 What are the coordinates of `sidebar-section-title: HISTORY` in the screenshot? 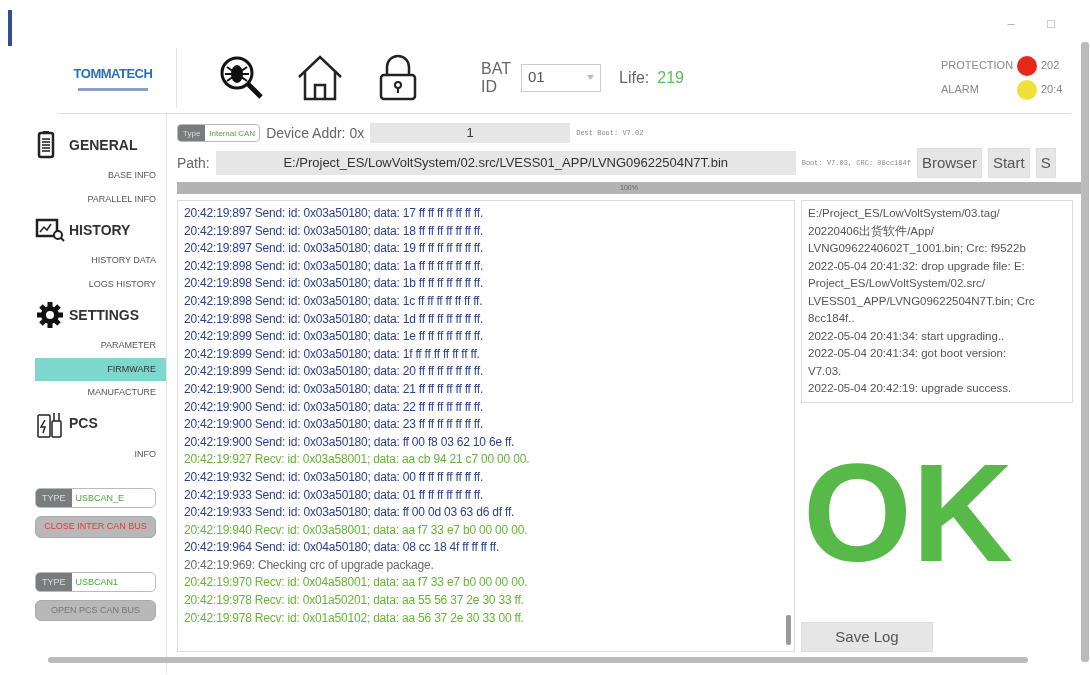 It's located at (100, 230).